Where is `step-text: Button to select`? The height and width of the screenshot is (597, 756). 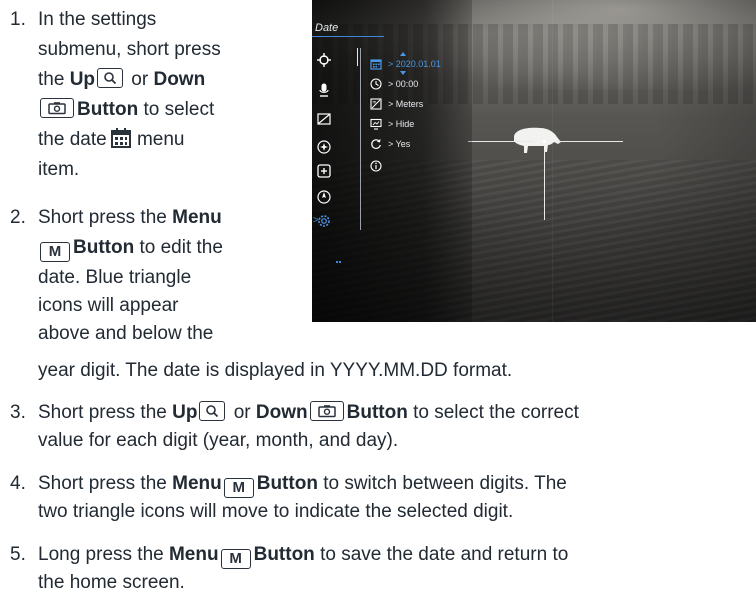 step-text: Button to select is located at coordinates (126, 109).